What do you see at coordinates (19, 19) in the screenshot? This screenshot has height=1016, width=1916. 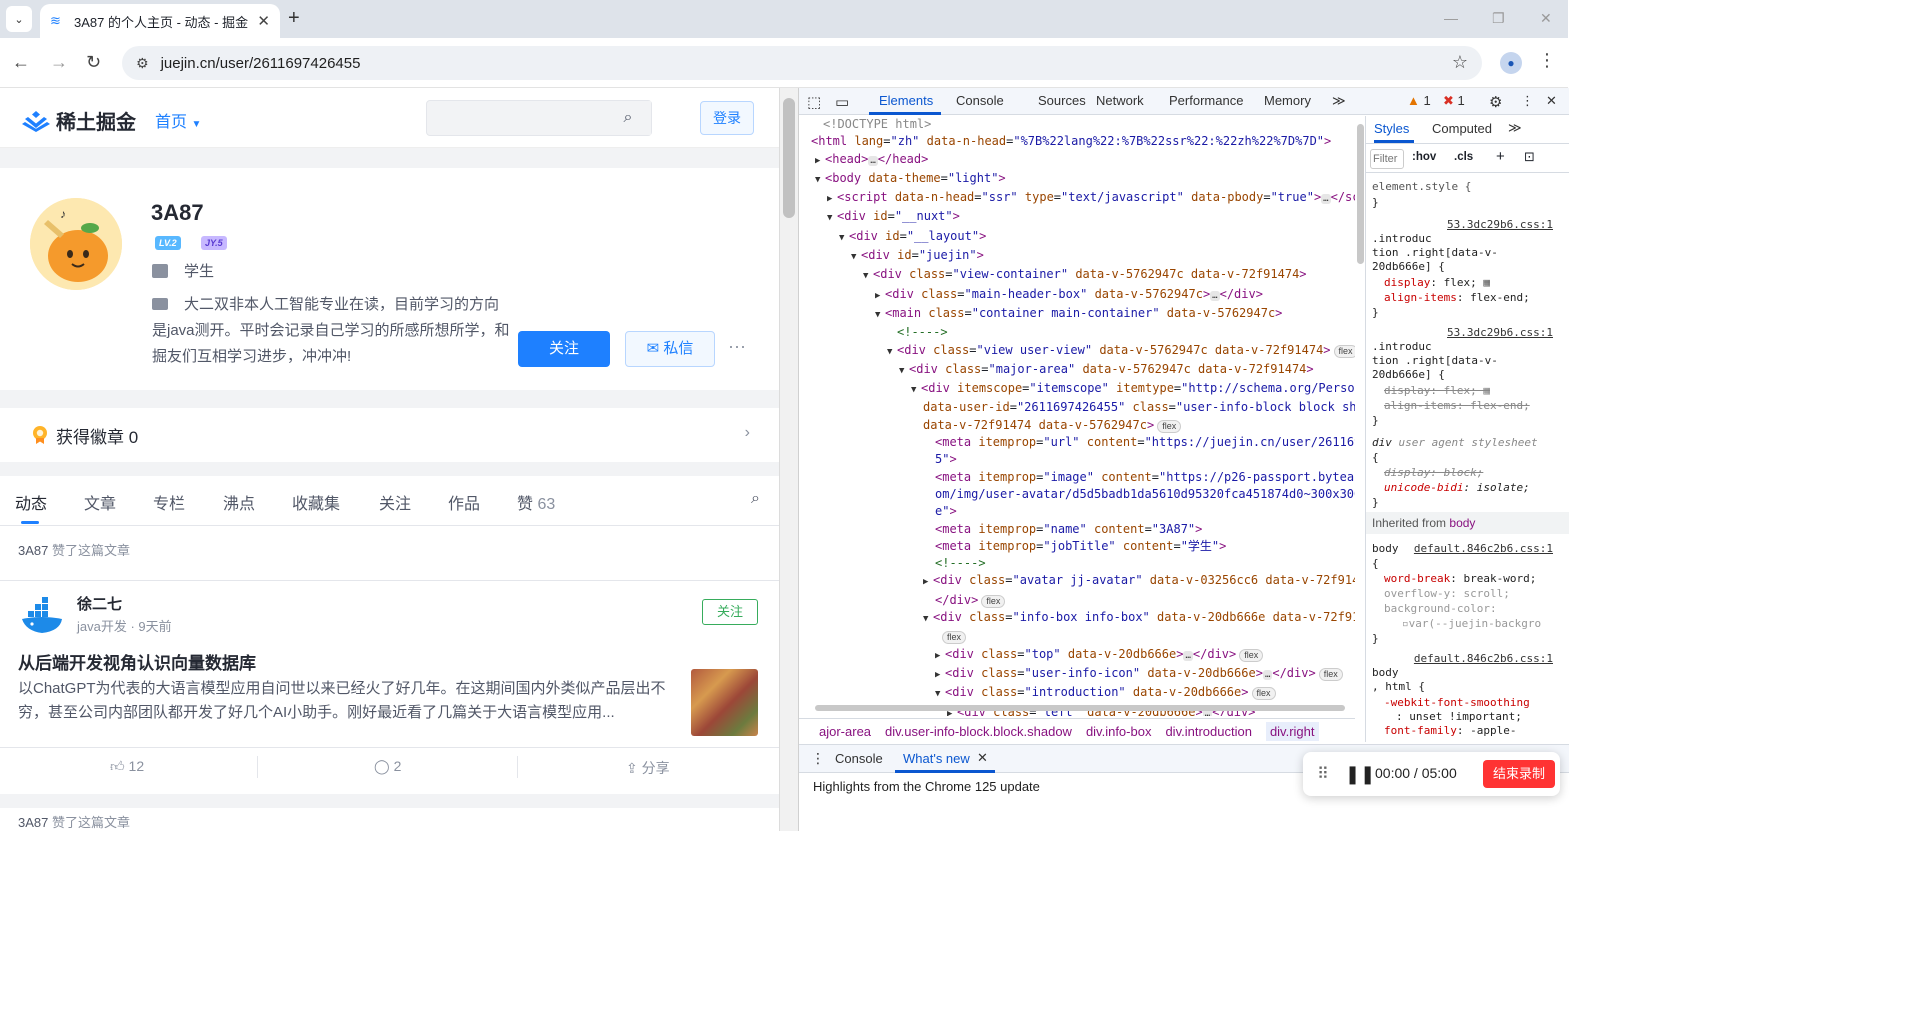 I see `tab-search-button: ⌄` at bounding box center [19, 19].